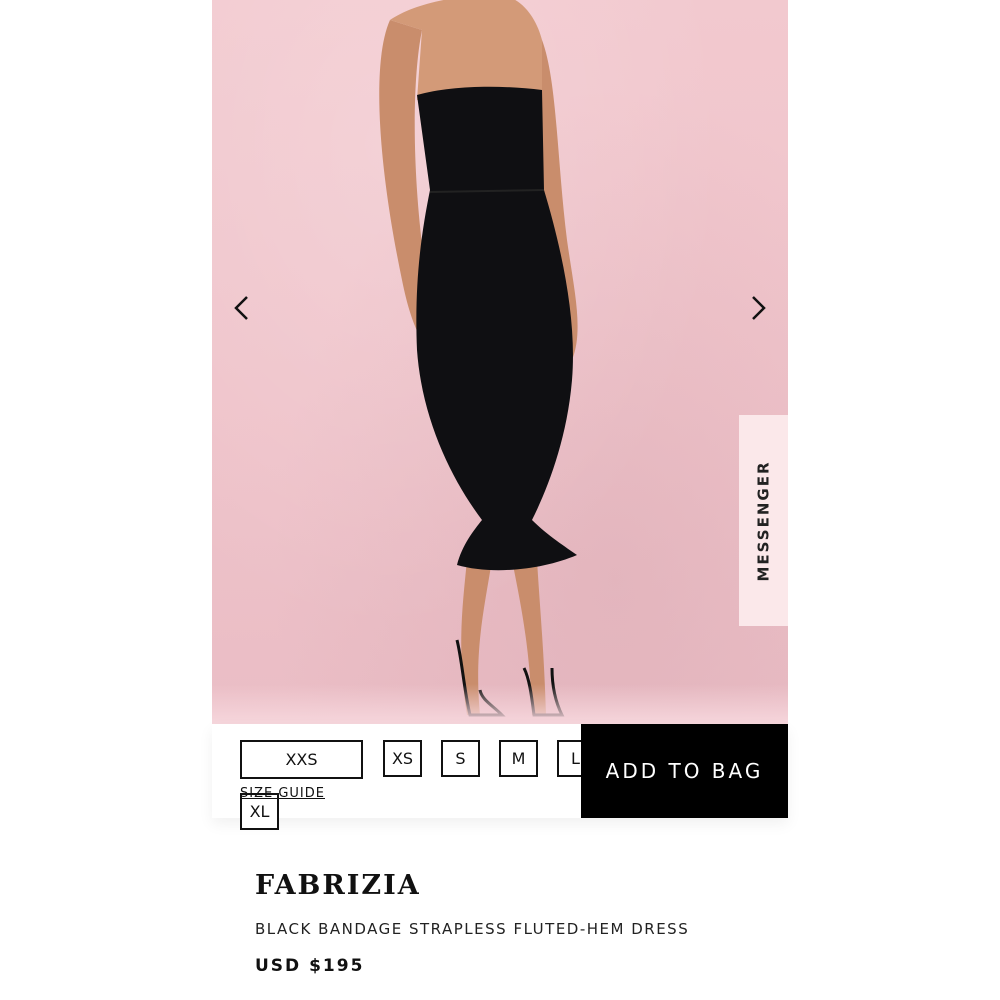  What do you see at coordinates (500, 704) in the screenshot?
I see `floor-shadow` at bounding box center [500, 704].